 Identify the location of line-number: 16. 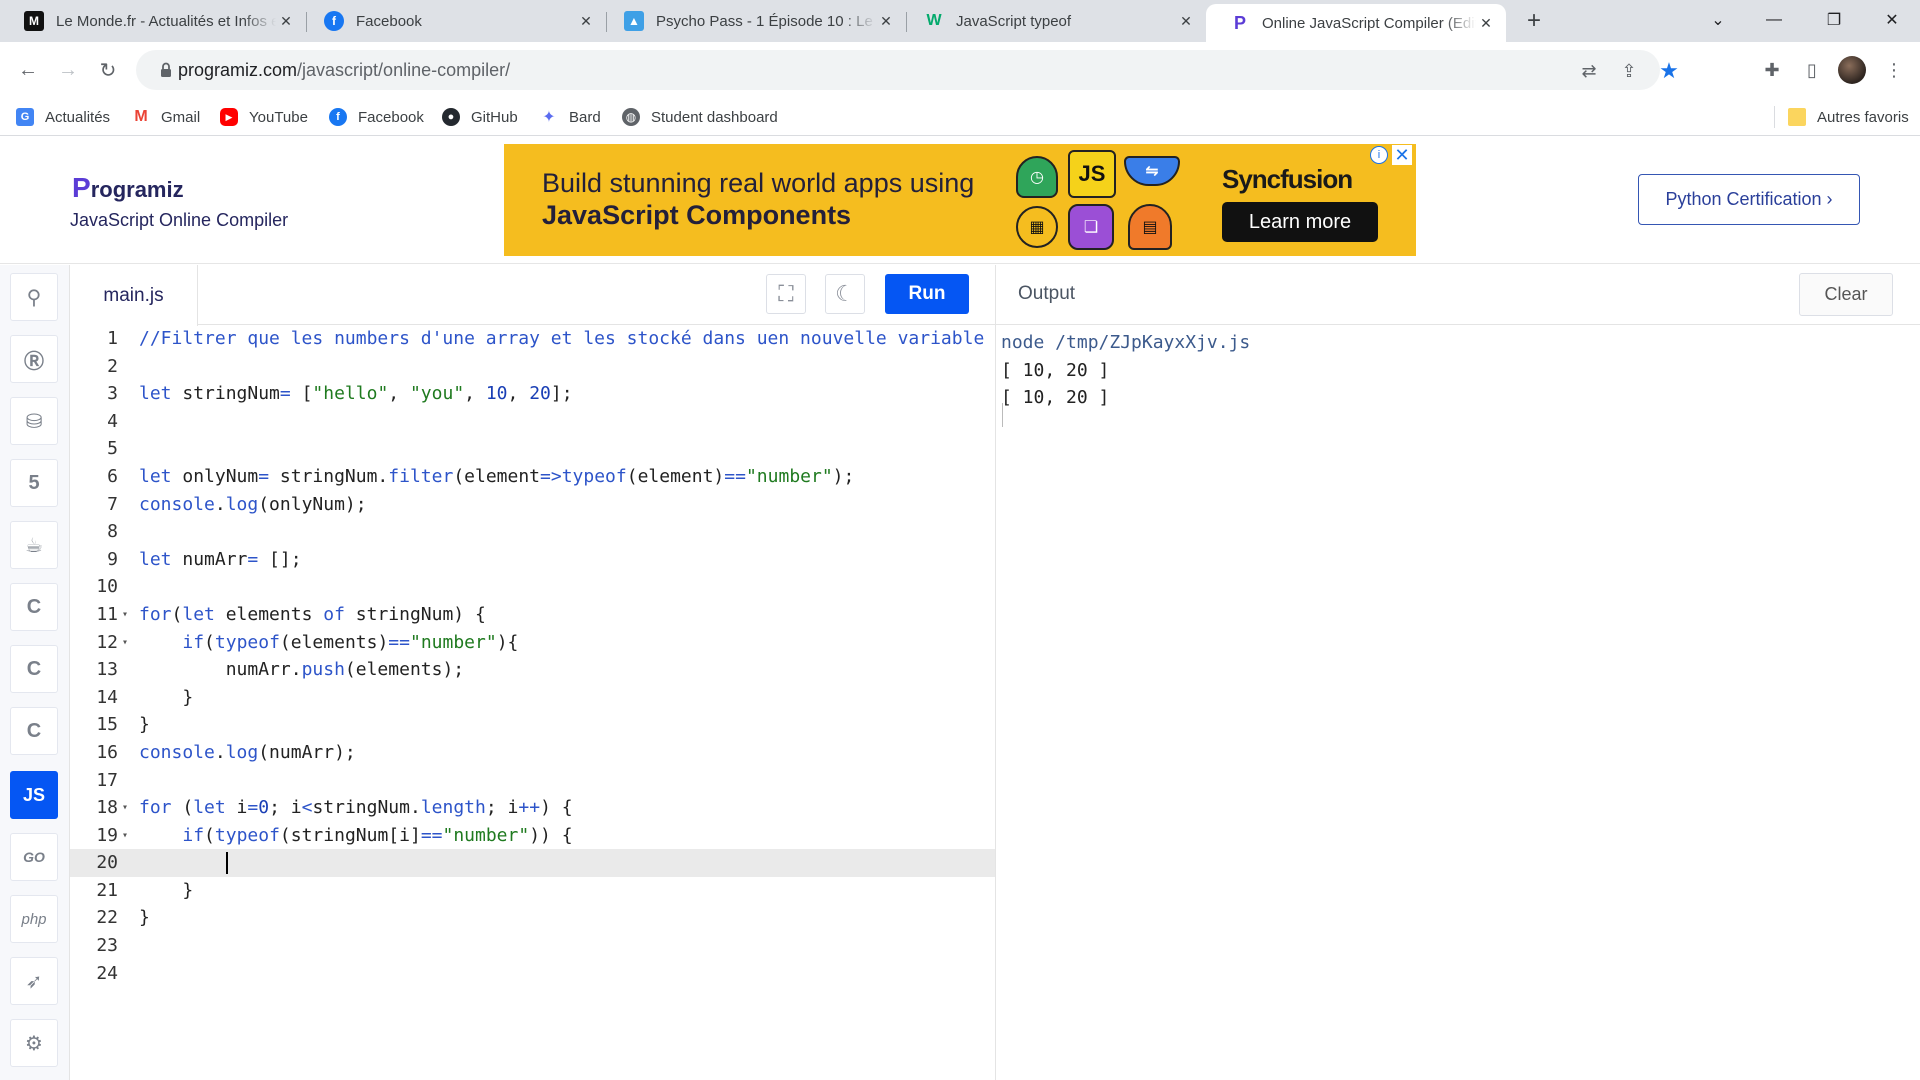
(107, 752).